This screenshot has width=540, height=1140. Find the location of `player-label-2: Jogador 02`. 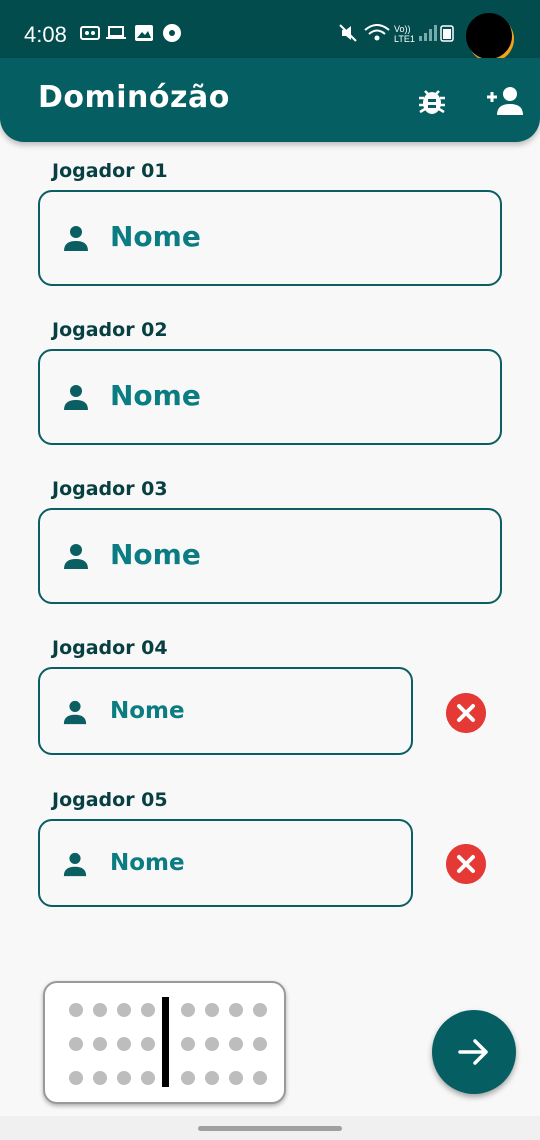

player-label-2: Jogador 02 is located at coordinates (110, 330).